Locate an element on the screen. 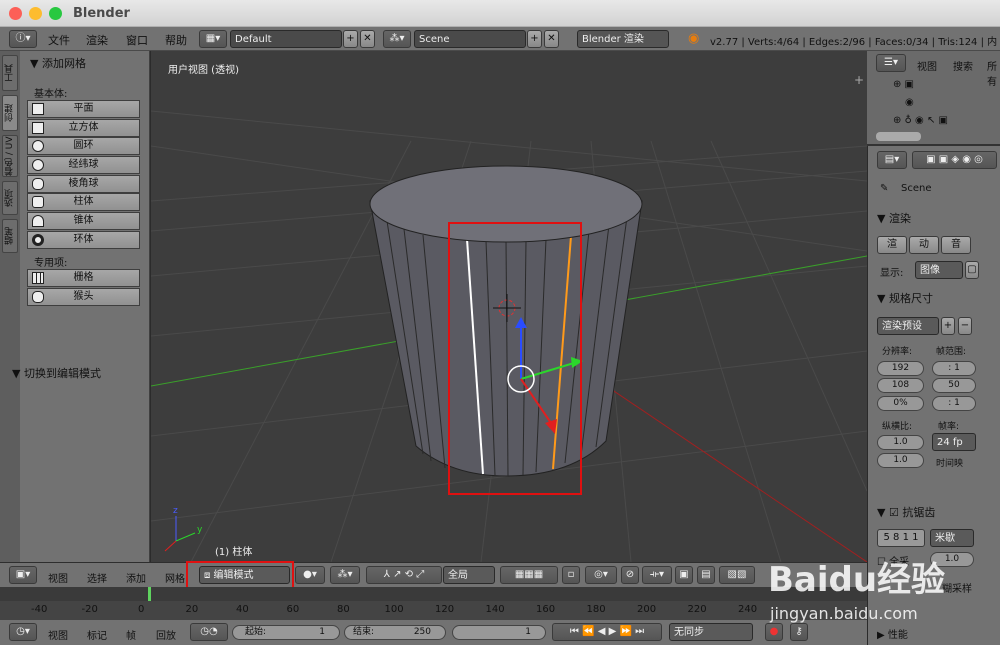 This screenshot has height=645, width=1000. remove-layout-button: ✕ is located at coordinates (367, 39).